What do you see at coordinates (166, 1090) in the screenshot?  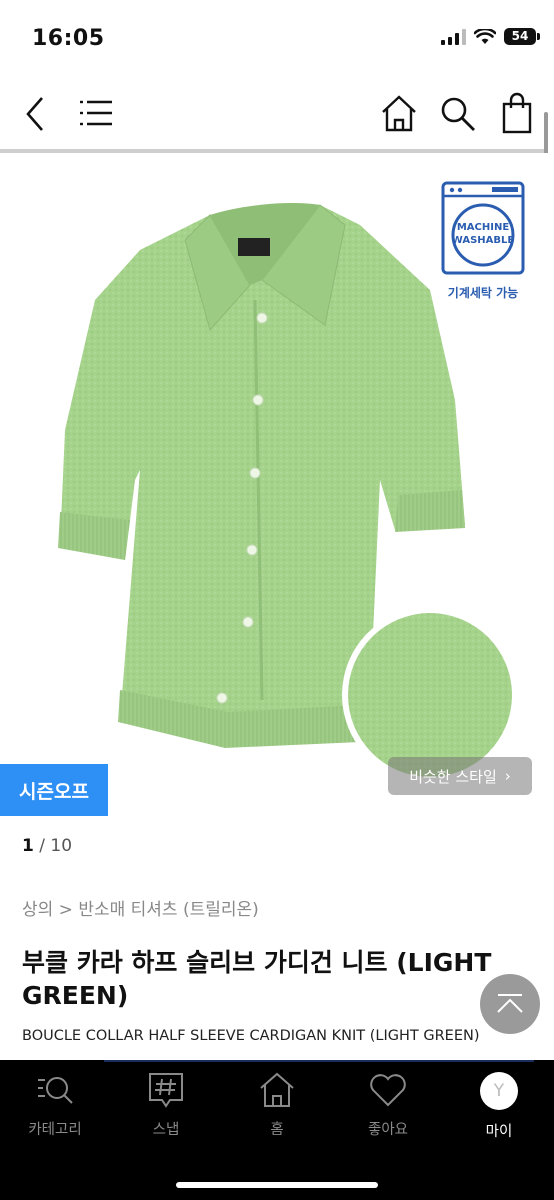 I see `hashtag-icon` at bounding box center [166, 1090].